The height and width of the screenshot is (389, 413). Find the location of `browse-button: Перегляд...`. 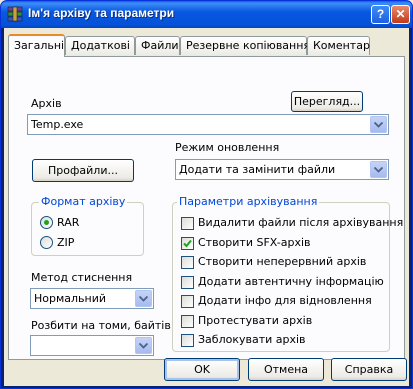

browse-button: Перегляд... is located at coordinates (327, 101).